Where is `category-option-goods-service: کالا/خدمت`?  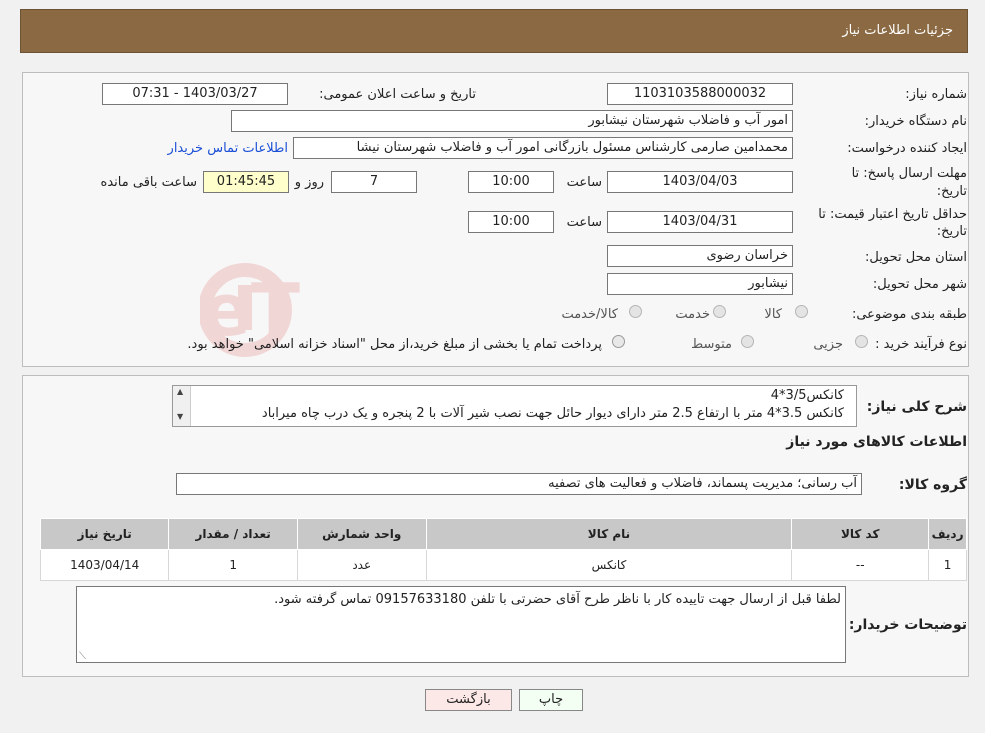
category-option-goods-service: کالا/خدمت is located at coordinates (589, 314).